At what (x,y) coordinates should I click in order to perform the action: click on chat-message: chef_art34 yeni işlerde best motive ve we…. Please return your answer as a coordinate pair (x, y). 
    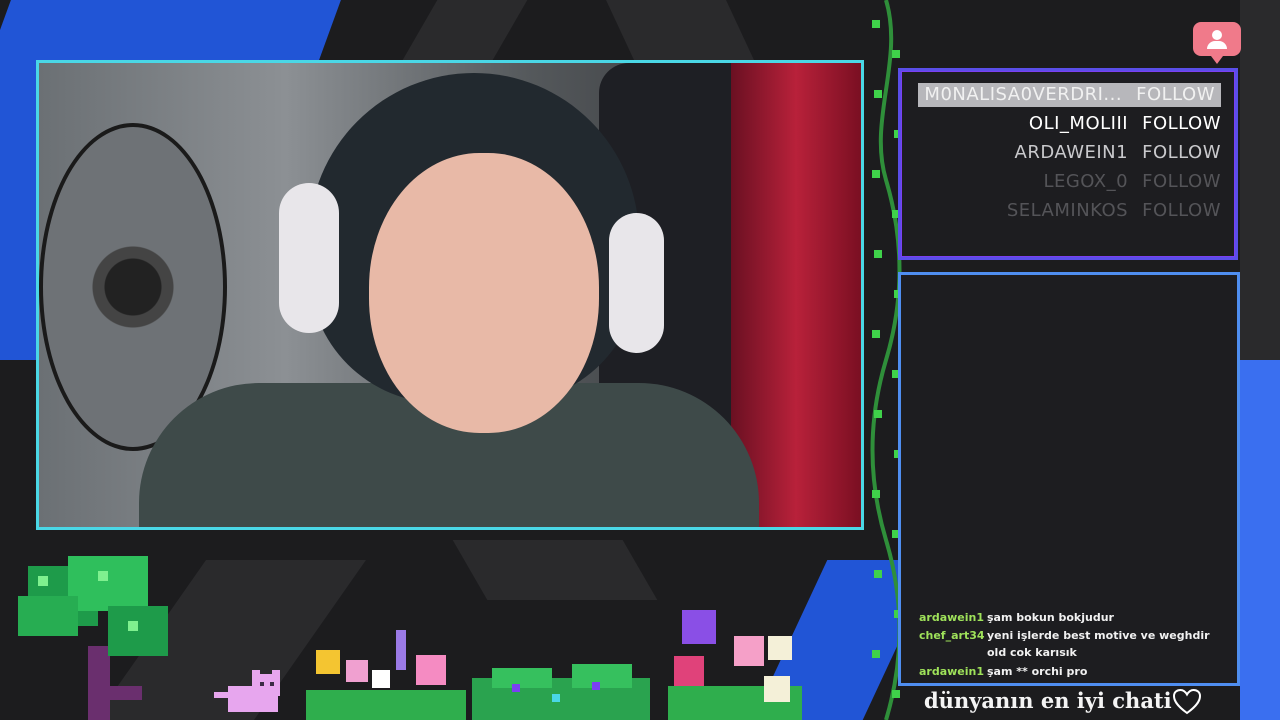
    Looking at the image, I should click on (1074, 644).